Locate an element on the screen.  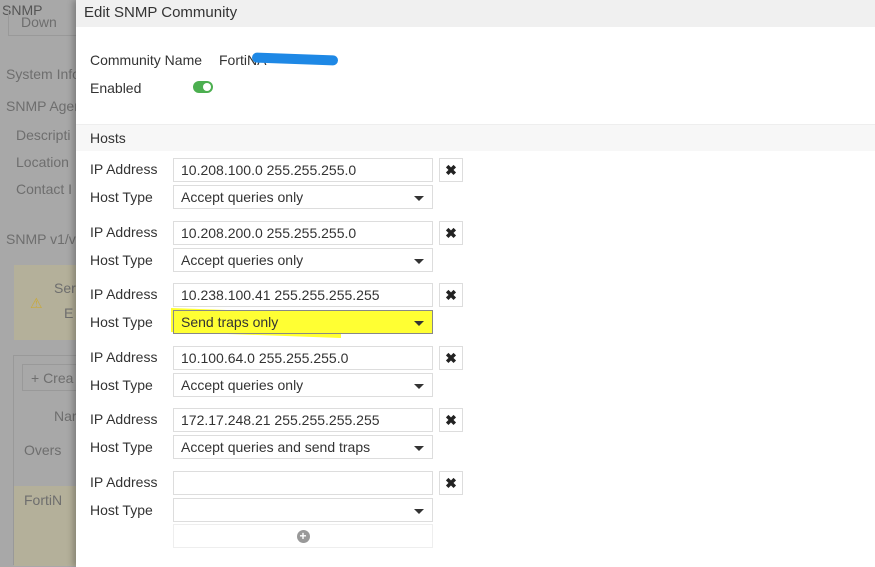
create-button: + Crea is located at coordinates (49, 377).